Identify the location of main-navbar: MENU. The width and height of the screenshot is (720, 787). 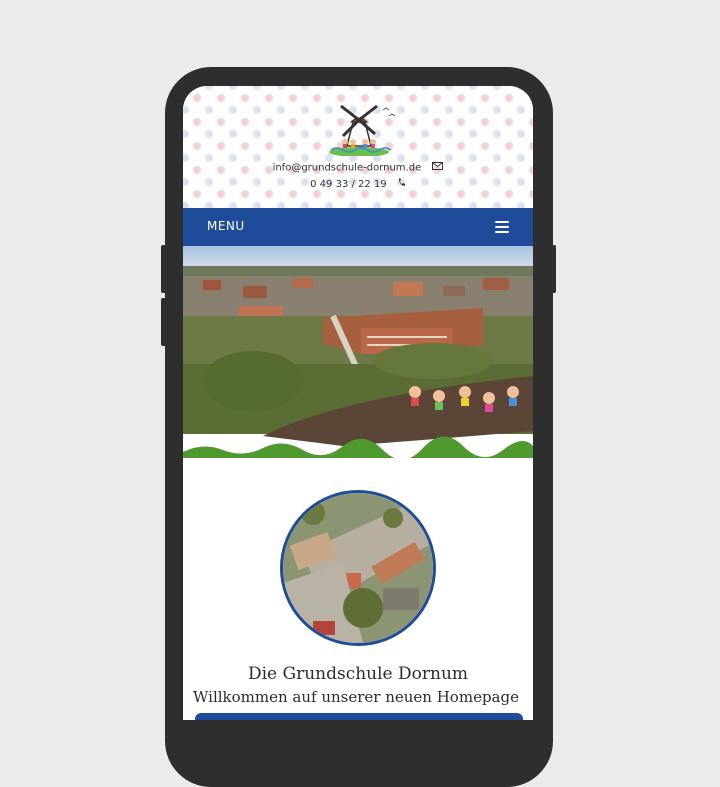
(358, 227).